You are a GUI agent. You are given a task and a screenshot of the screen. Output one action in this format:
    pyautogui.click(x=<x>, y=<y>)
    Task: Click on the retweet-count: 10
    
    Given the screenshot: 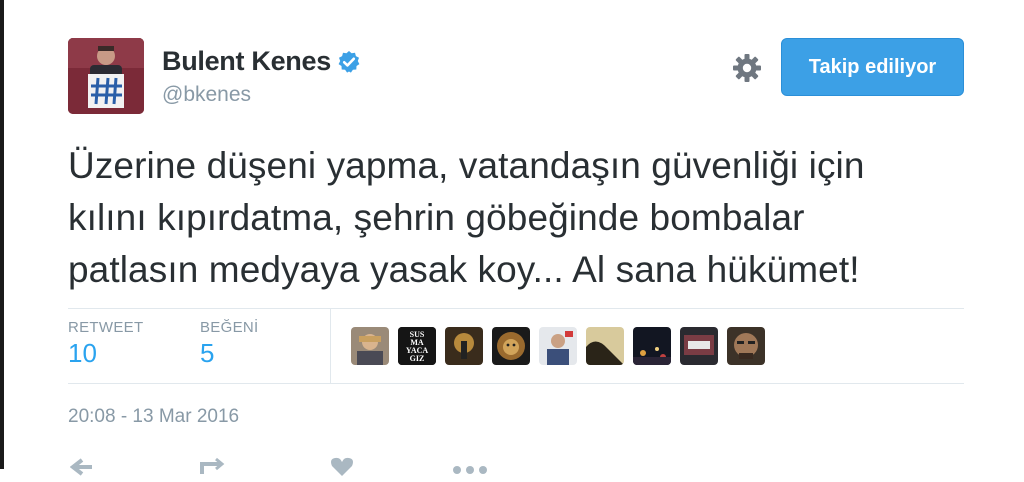 What is the action you would take?
    pyautogui.click(x=82, y=353)
    